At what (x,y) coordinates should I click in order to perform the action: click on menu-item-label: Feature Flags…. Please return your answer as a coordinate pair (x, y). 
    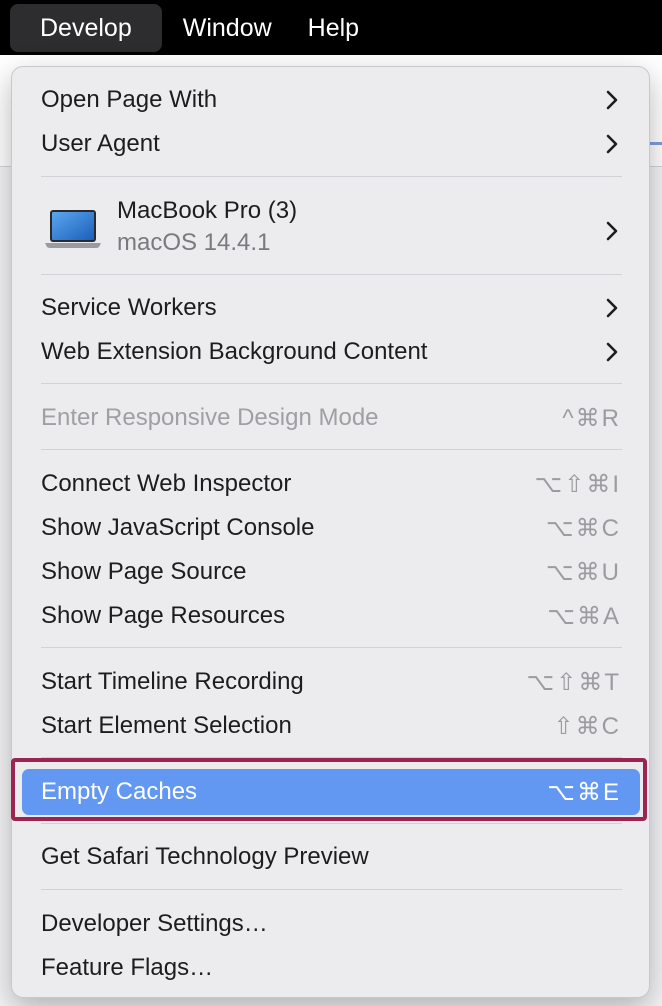
    Looking at the image, I should click on (127, 967).